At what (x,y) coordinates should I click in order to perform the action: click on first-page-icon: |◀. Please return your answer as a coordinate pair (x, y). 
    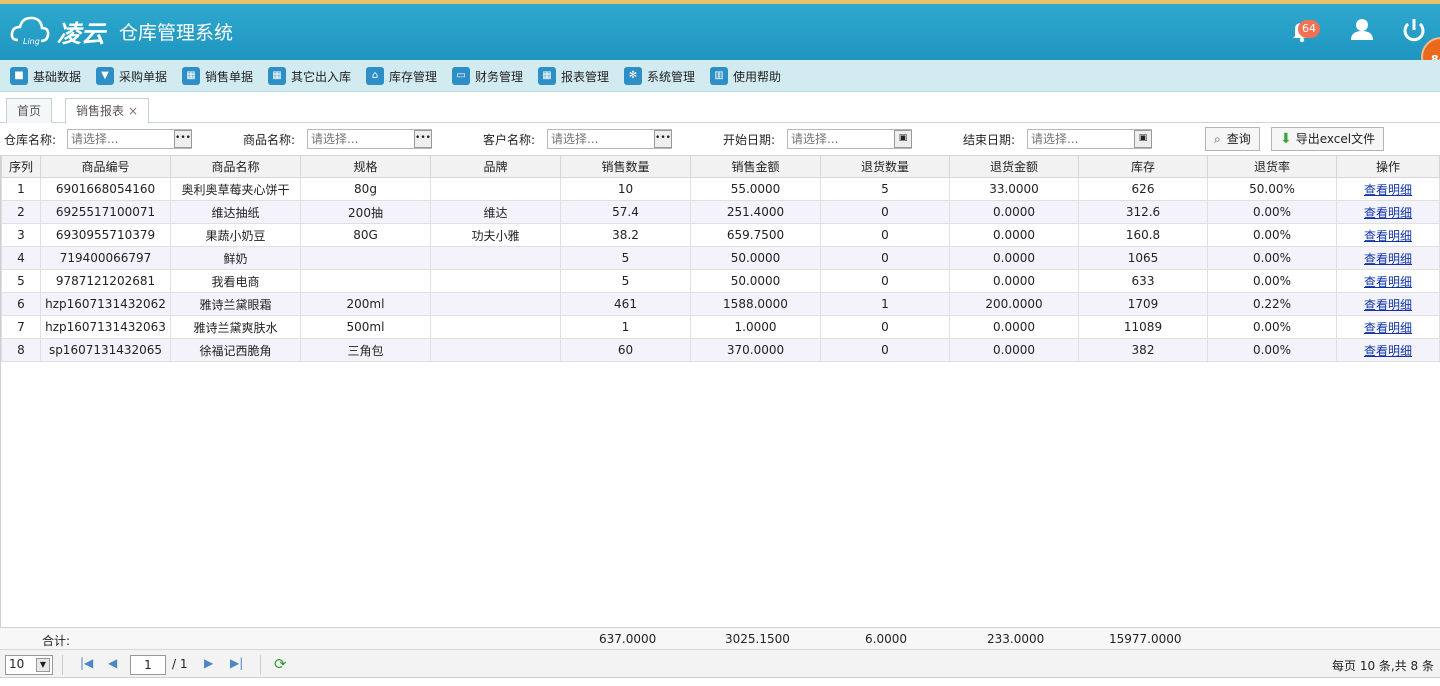
    Looking at the image, I should click on (86, 663).